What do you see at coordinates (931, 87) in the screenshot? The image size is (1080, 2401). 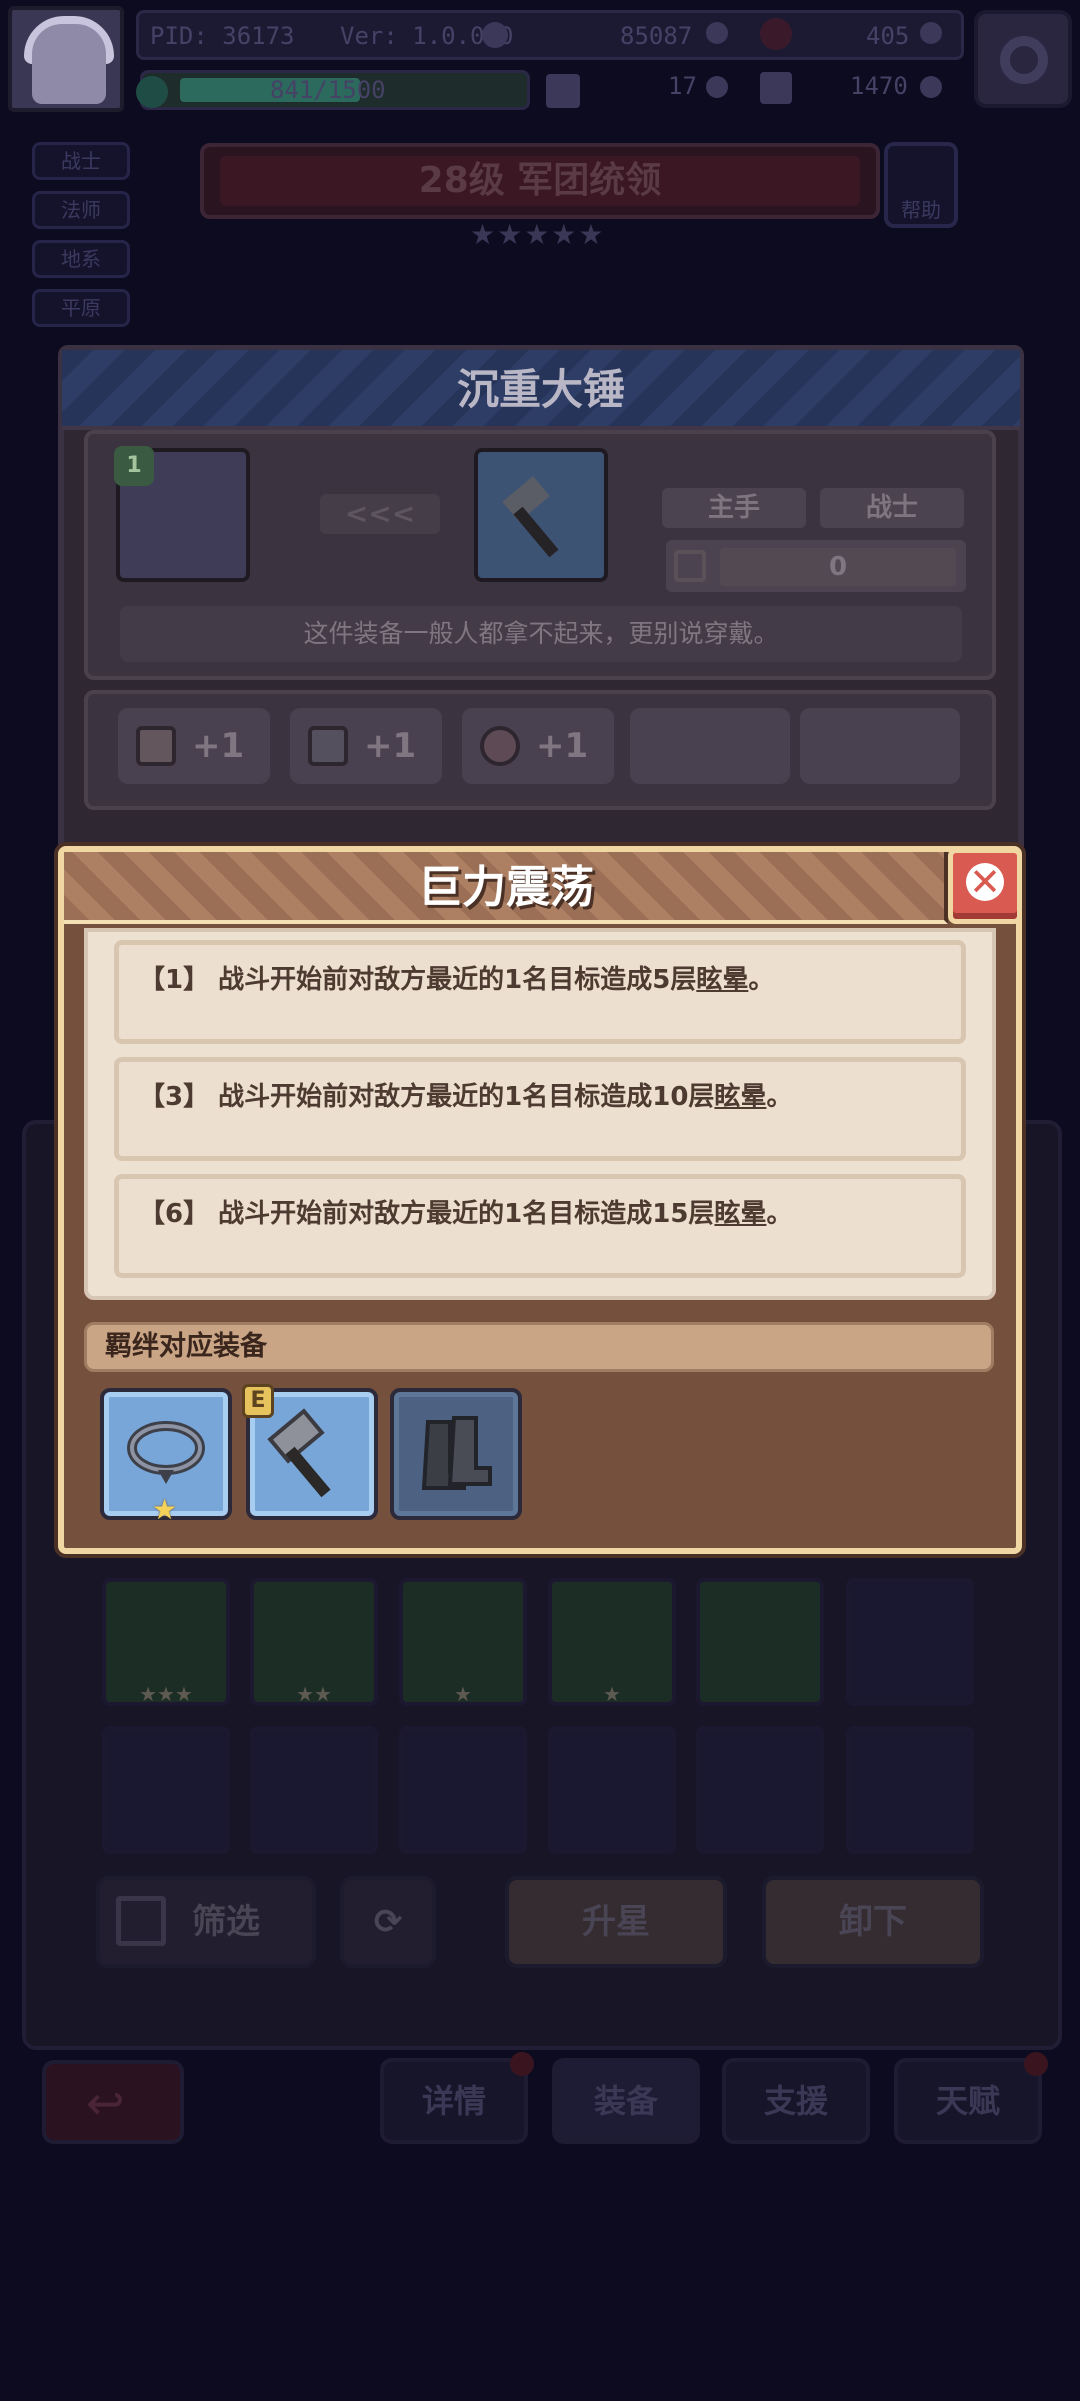 I see `shard-plus-icon` at bounding box center [931, 87].